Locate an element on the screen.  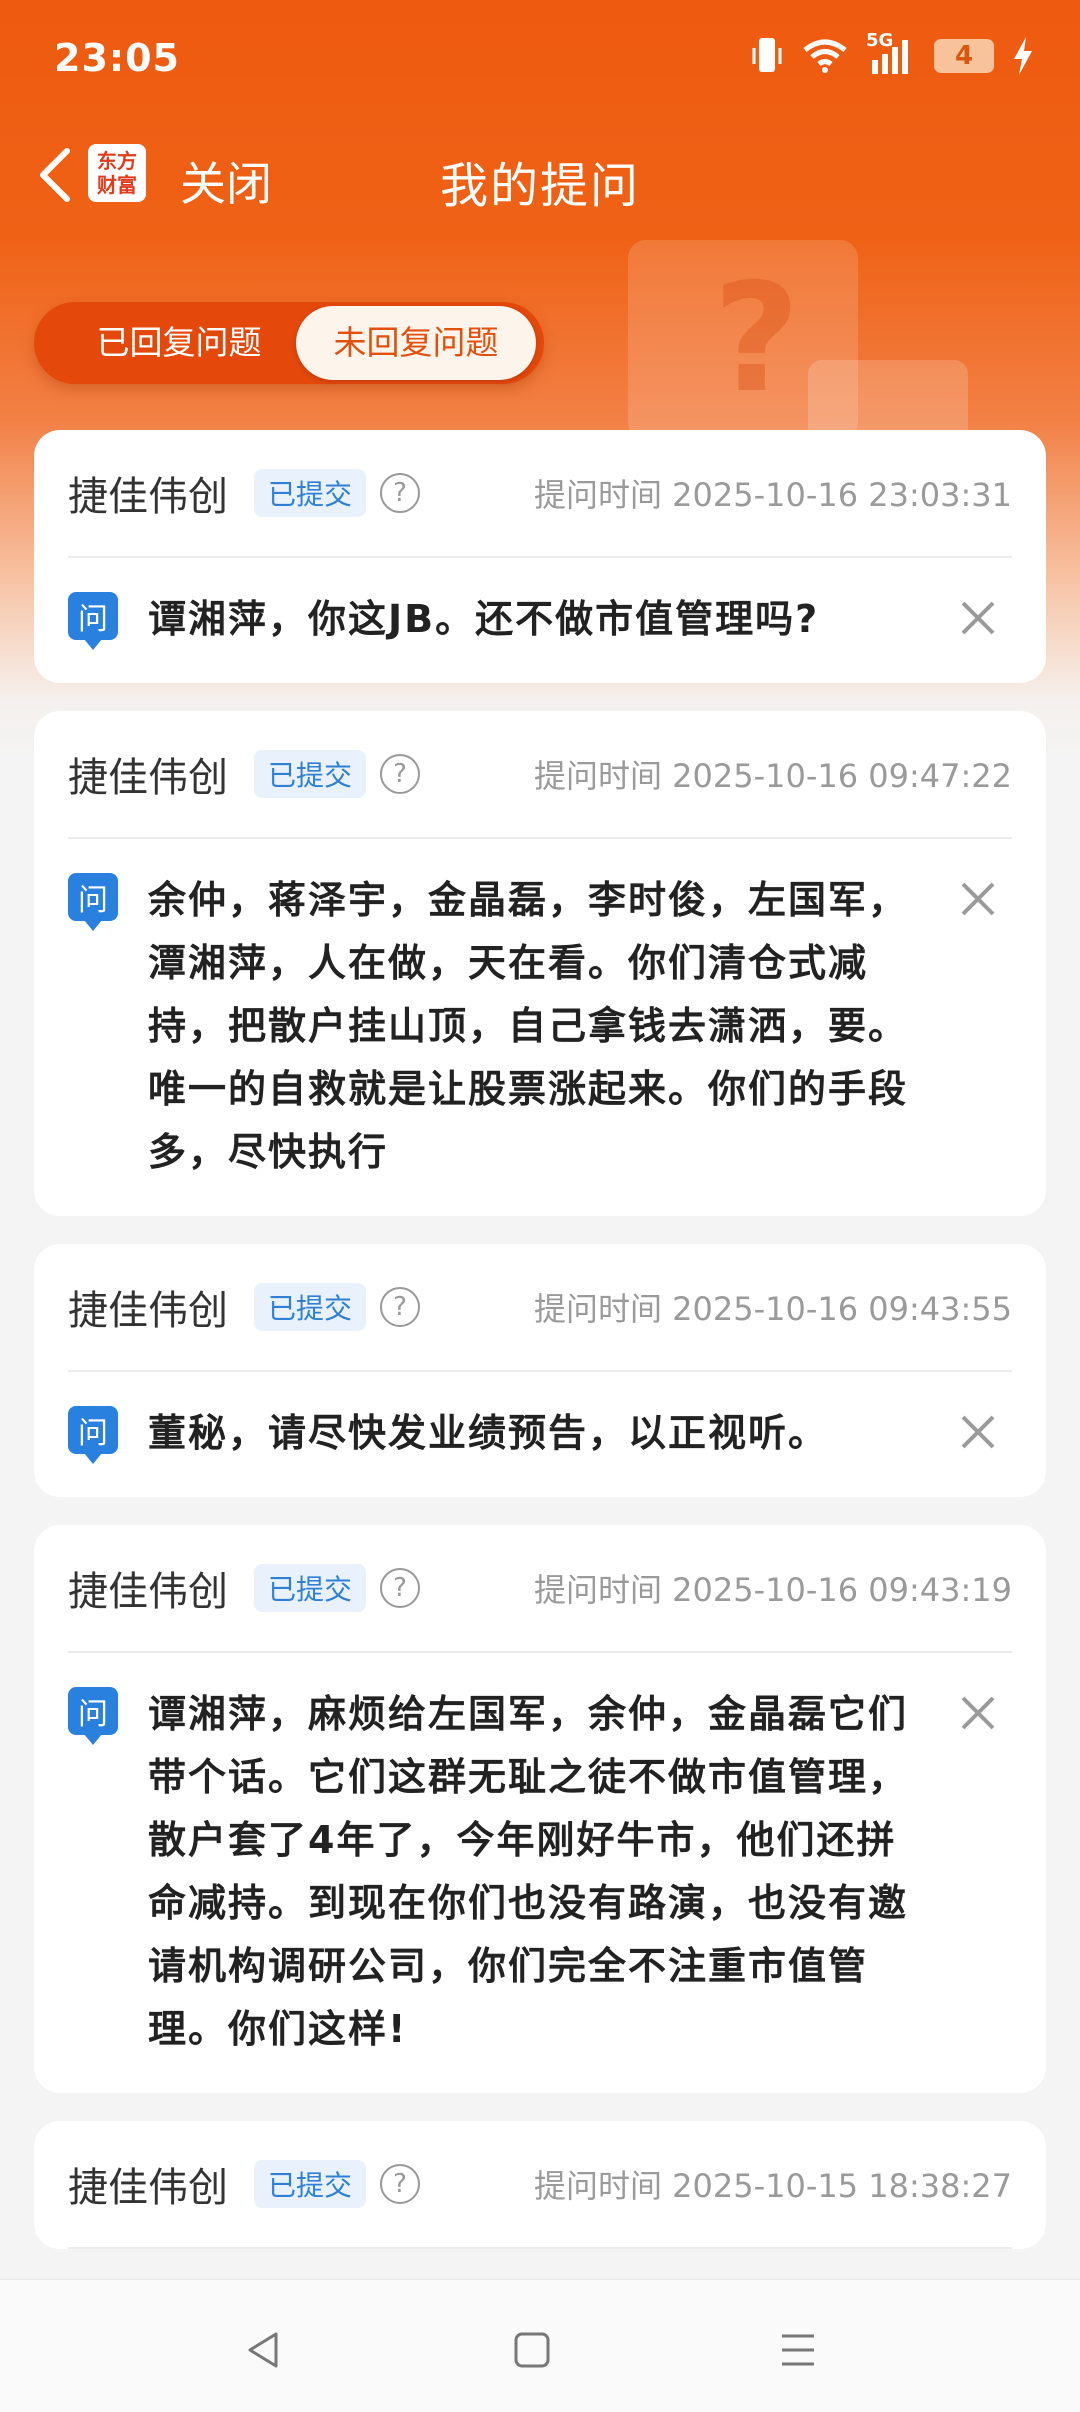
card-header: 捷佳伟创 已提交 ? 提问时间 2025-10-16 09:47:22 is located at coordinates (540, 775).